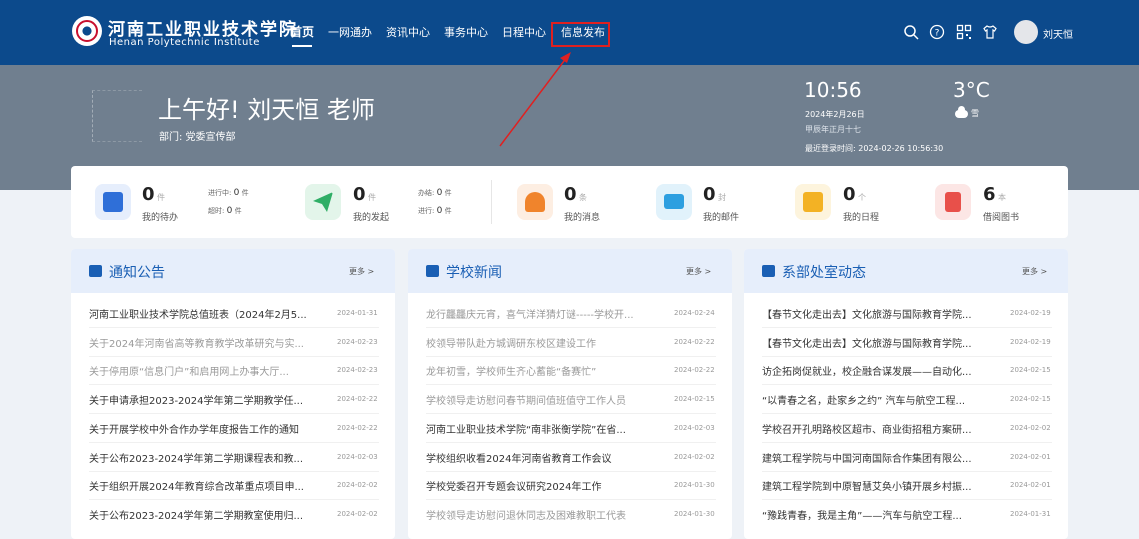 The width and height of the screenshot is (1139, 539). Describe the element at coordinates (768, 271) in the screenshot. I see `trend-chart-icon` at that location.